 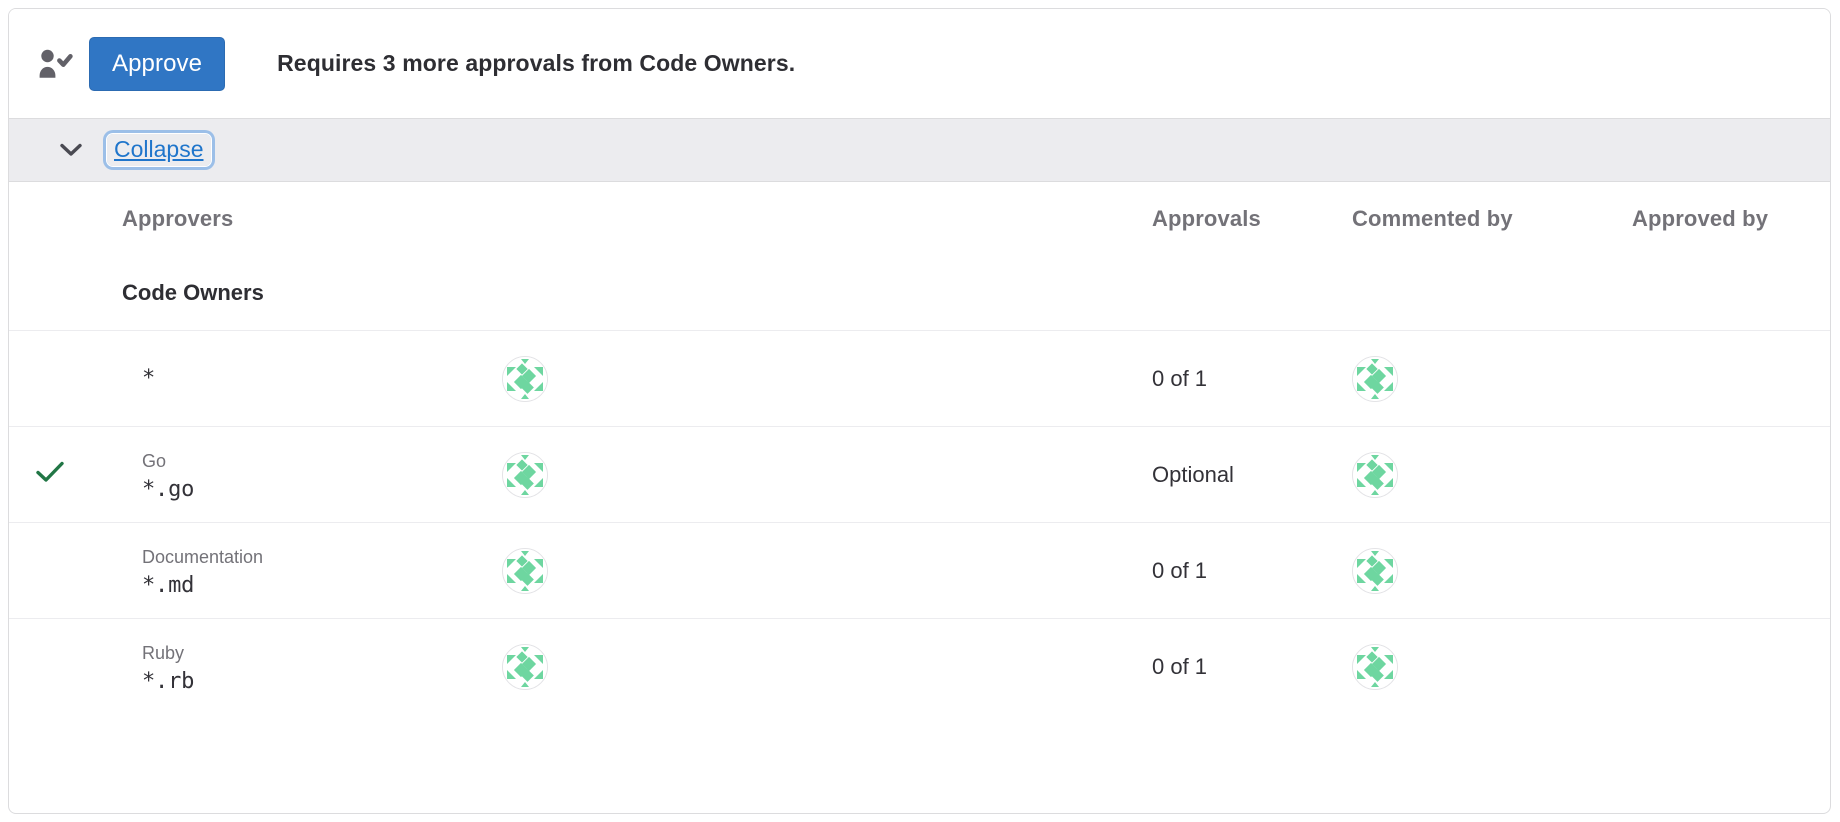 I want to click on collapse-strip: Collapse, so click(x=919, y=150).